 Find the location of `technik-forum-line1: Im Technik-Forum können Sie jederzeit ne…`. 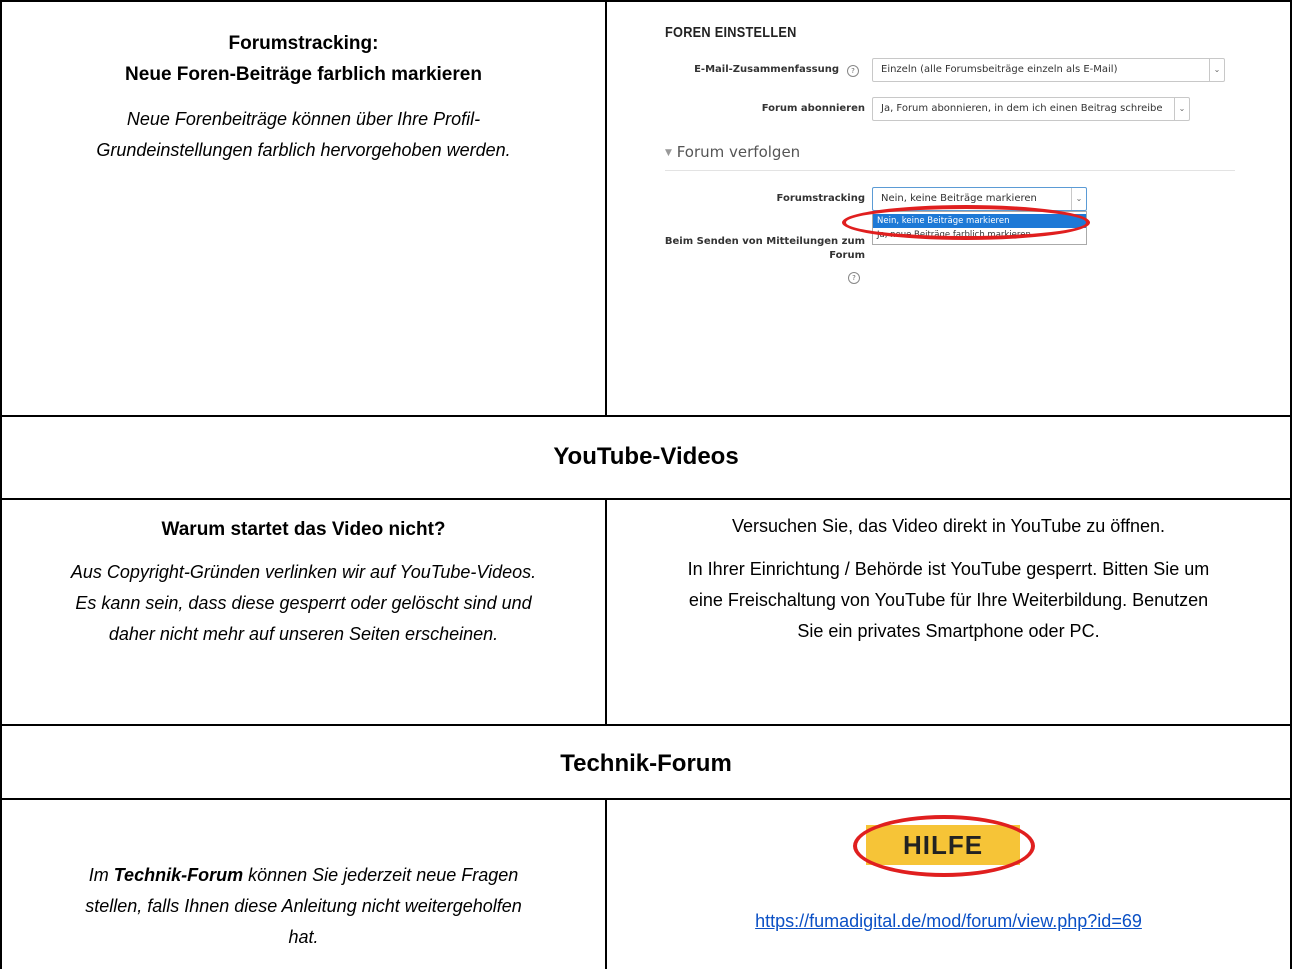

technik-forum-line1: Im Technik-Forum können Sie jederzeit ne… is located at coordinates (303, 875).